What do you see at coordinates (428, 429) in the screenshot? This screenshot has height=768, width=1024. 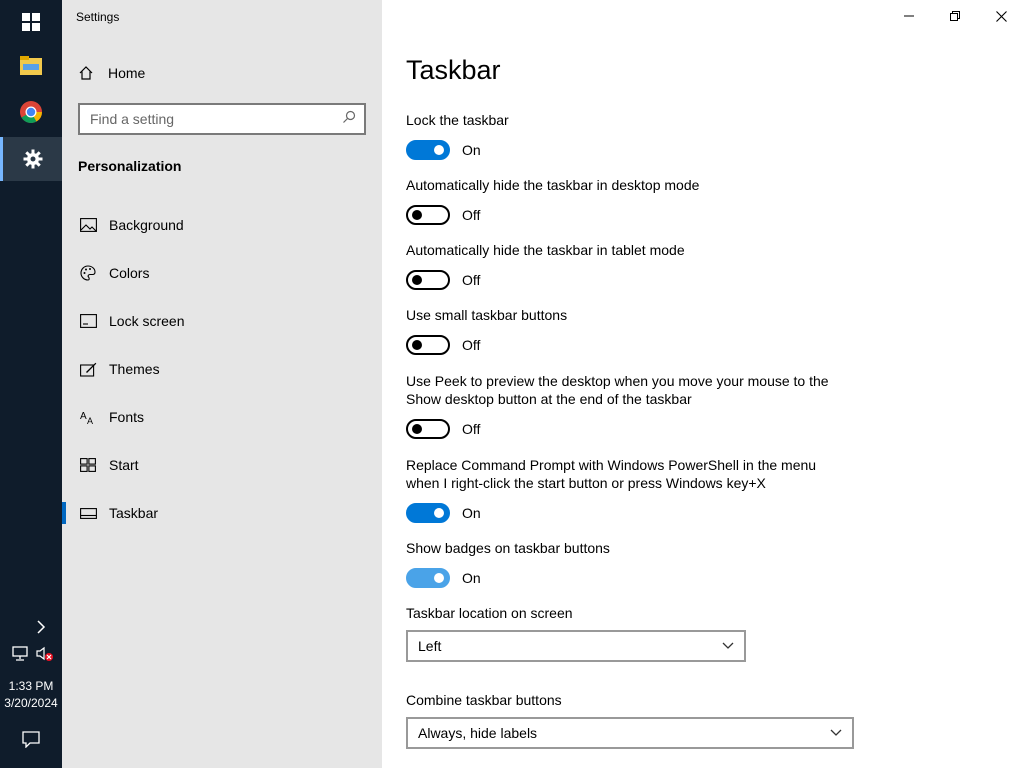 I see `peek-toggle` at bounding box center [428, 429].